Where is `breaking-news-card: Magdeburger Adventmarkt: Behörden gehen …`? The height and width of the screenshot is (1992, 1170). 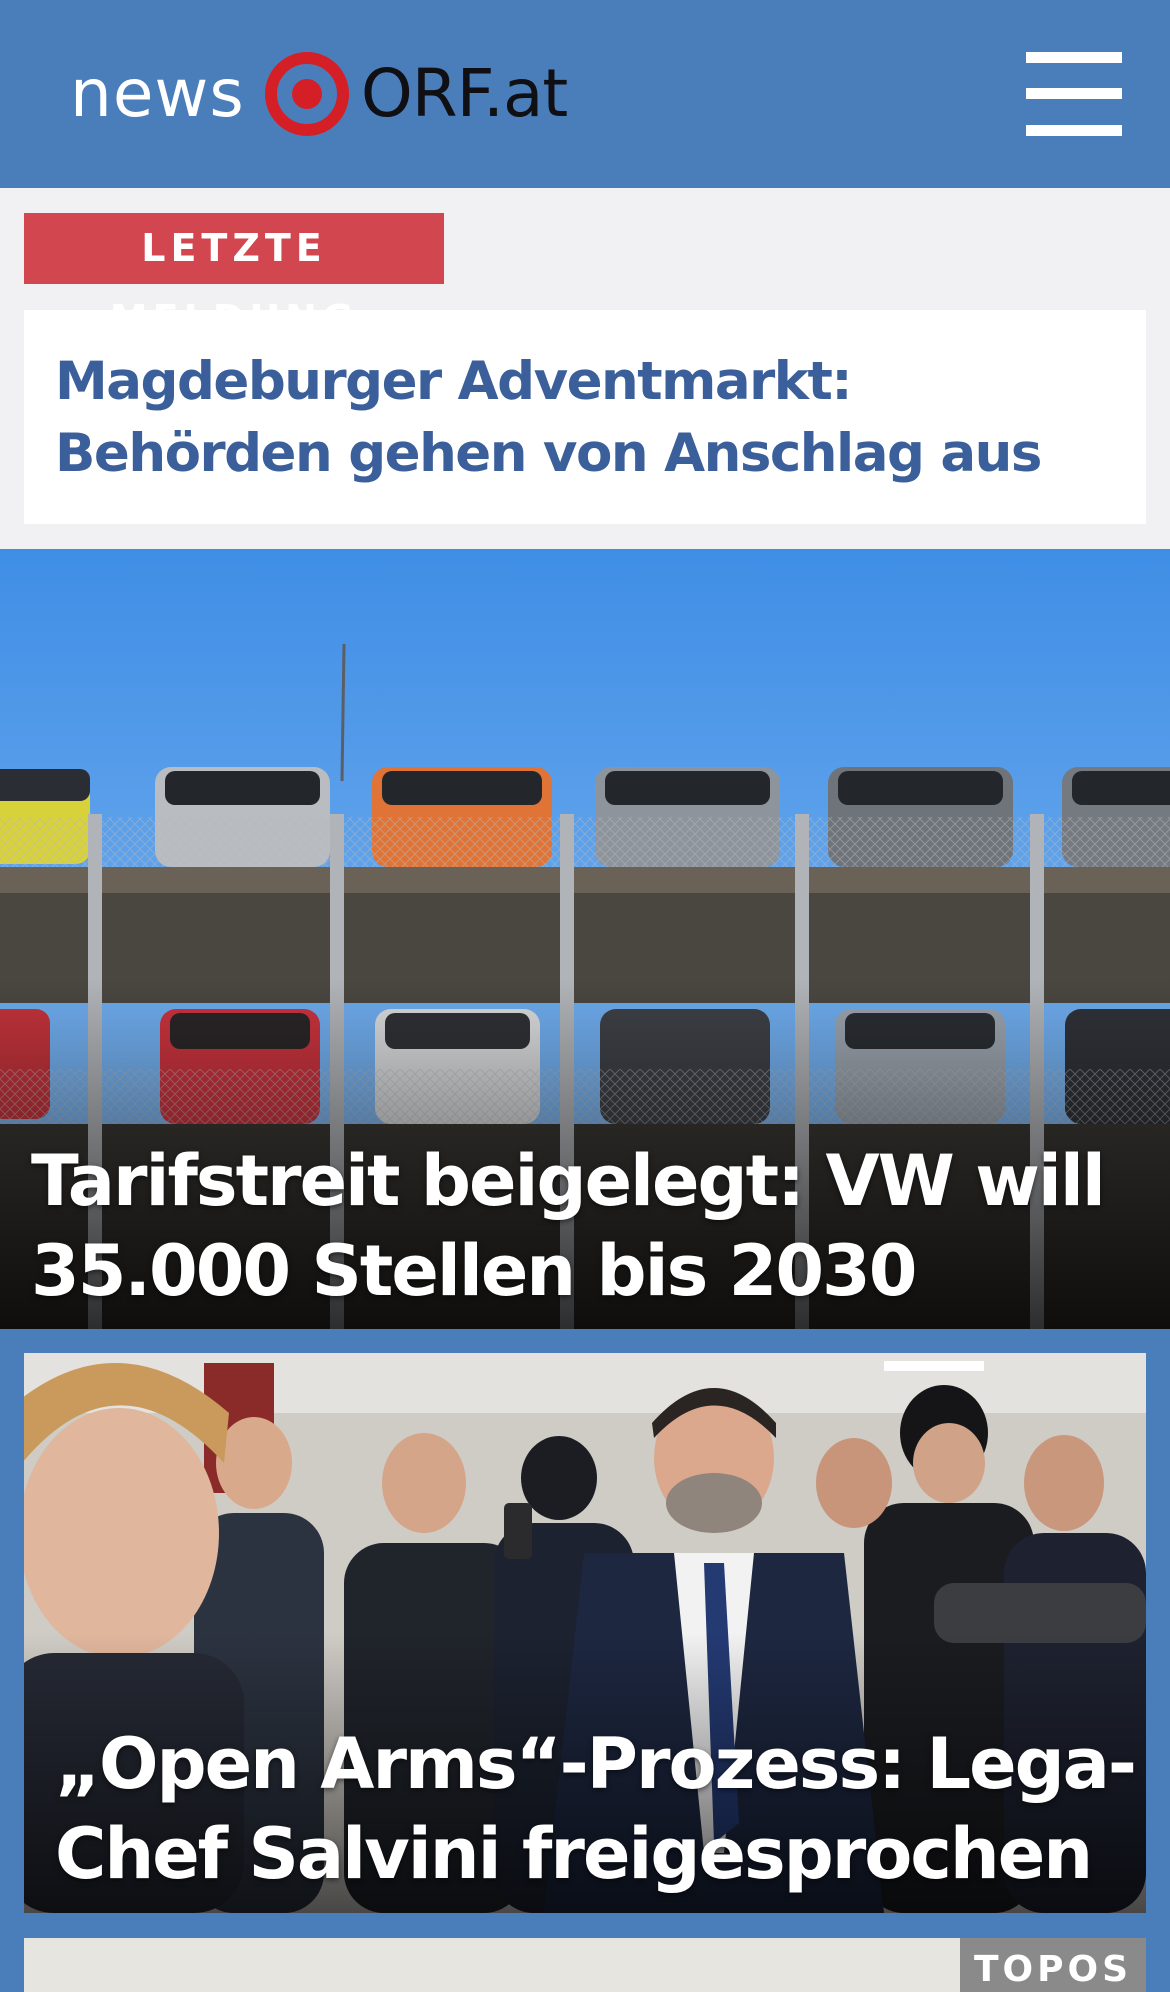 breaking-news-card: Magdeburger Adventmarkt: Behörden gehen … is located at coordinates (585, 417).